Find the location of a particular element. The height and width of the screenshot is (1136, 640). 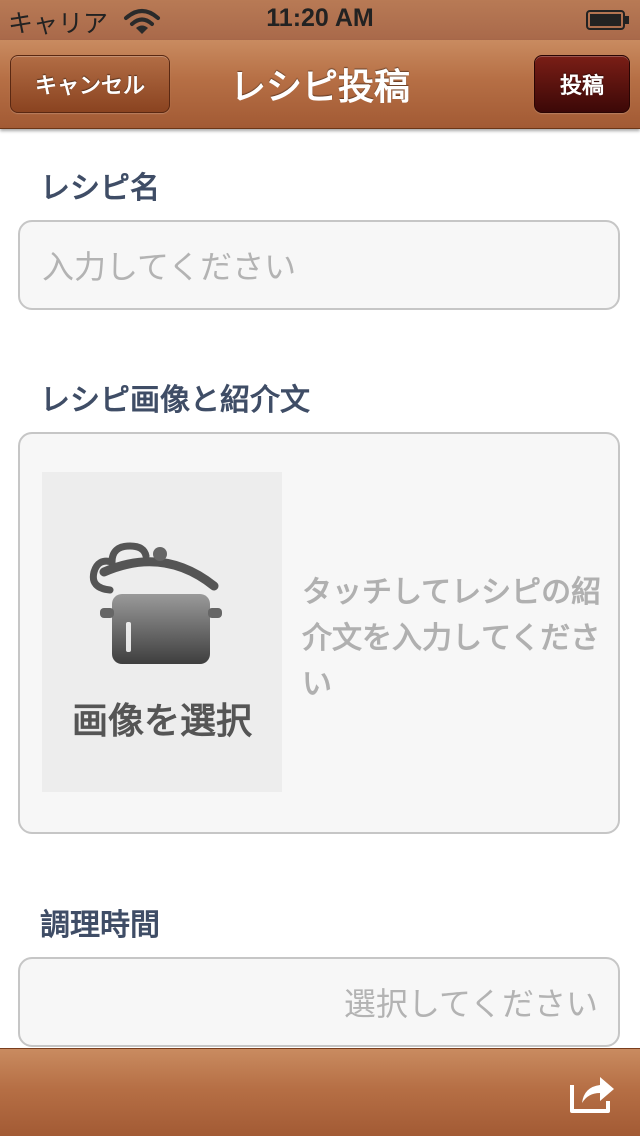

select-image-button: 画像を選択 is located at coordinates (162, 632).